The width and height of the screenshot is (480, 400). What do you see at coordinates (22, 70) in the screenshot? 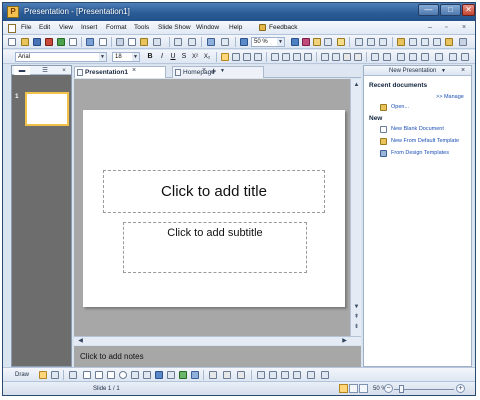
I see `slides-view-icon: ▬` at bounding box center [22, 70].